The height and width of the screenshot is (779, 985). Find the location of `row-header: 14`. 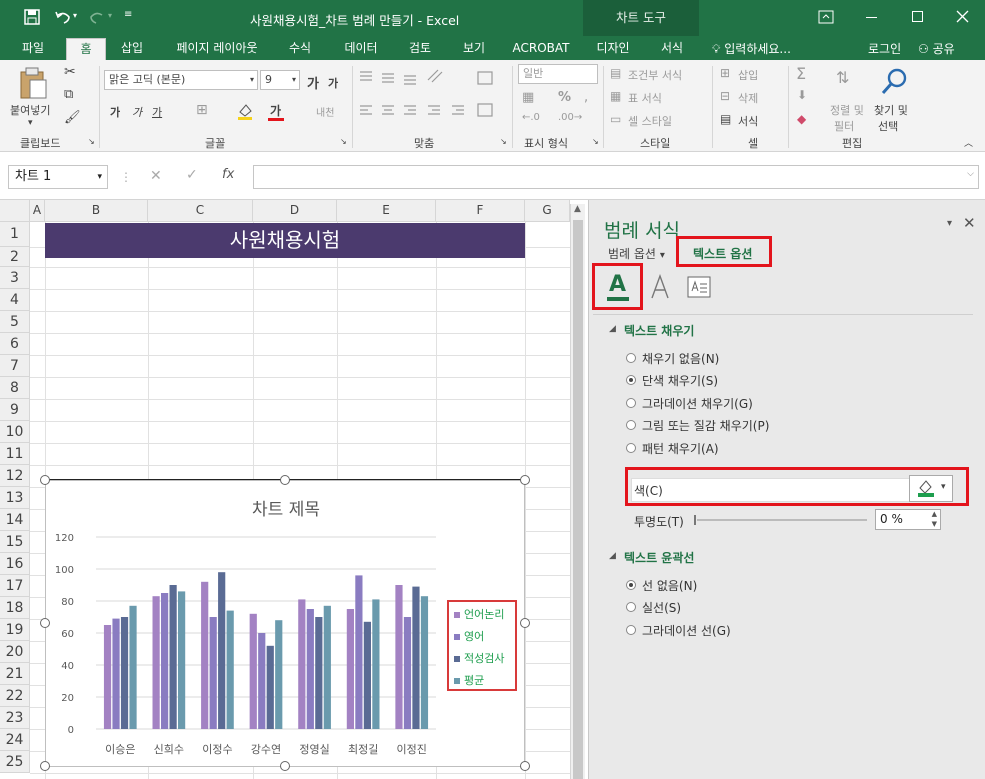

row-header: 14 is located at coordinates (15, 520).